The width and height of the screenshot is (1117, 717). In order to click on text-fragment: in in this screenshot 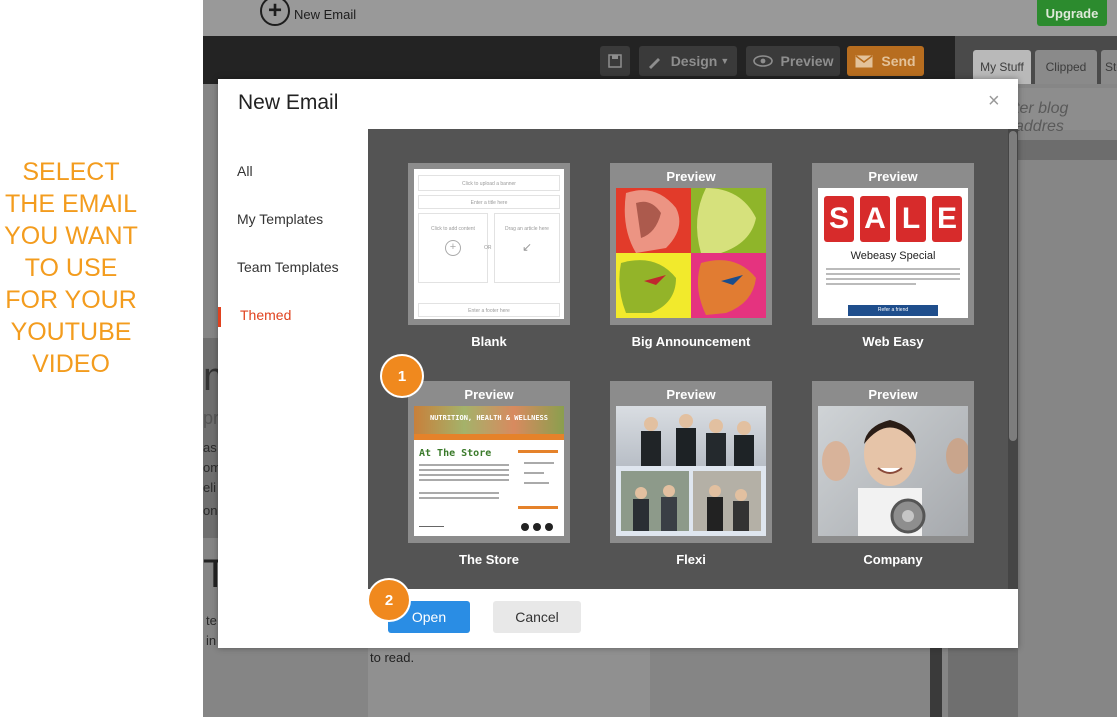, I will do `click(211, 640)`.